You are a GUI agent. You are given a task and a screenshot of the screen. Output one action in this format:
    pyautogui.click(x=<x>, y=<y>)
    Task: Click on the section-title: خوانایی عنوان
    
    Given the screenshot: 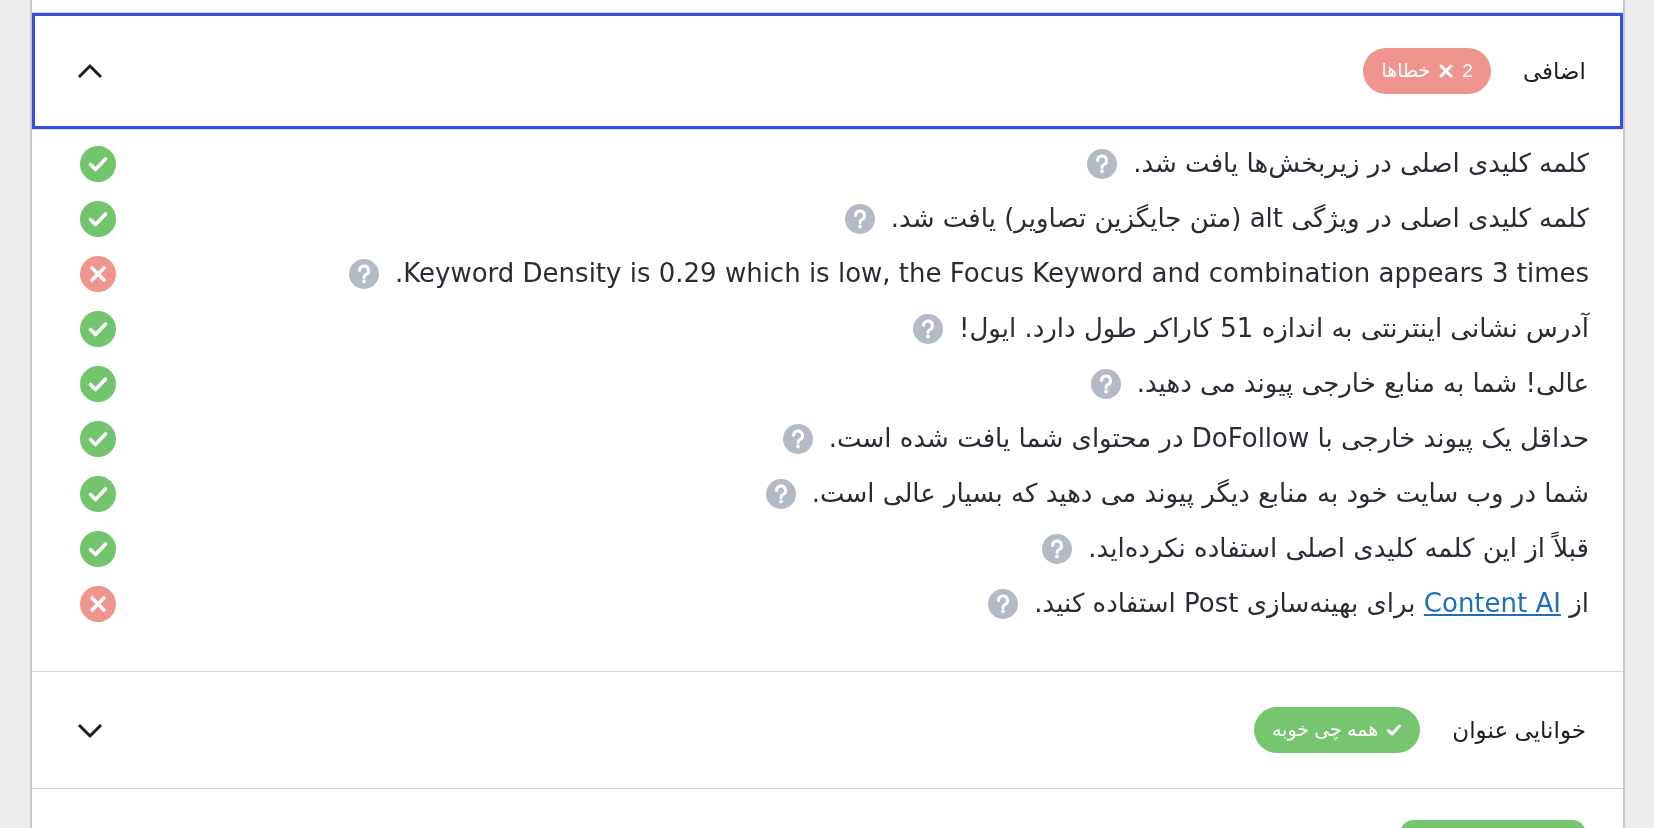 What is the action you would take?
    pyautogui.click(x=1519, y=730)
    